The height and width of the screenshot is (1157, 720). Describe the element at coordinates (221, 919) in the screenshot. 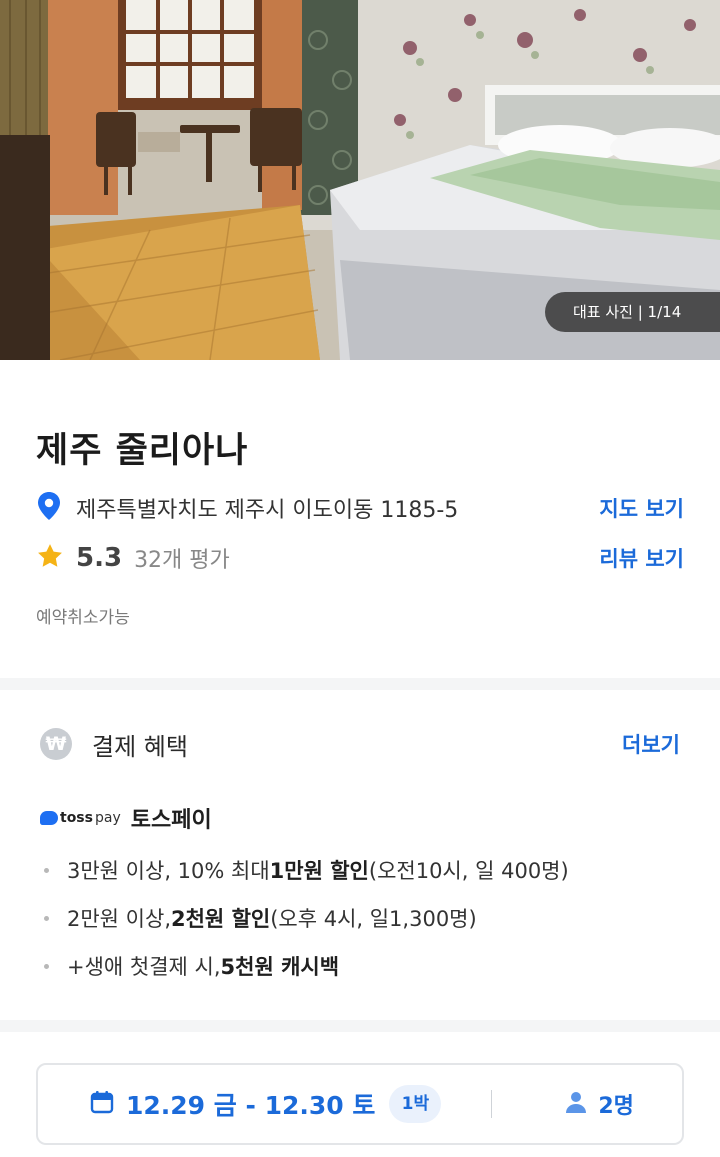

I see `benefit-highlight: 2천원 할인` at that location.